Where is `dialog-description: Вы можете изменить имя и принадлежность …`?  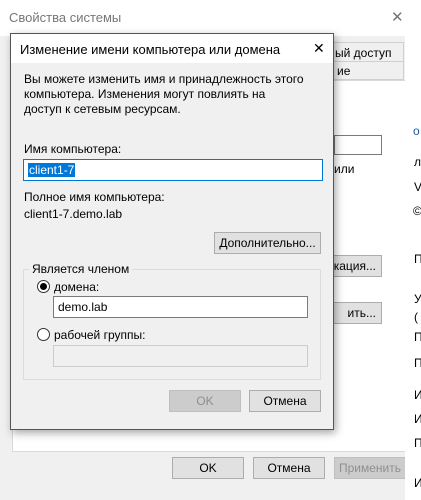 dialog-description: Вы можете изменить имя и принадлежность … is located at coordinates (164, 94).